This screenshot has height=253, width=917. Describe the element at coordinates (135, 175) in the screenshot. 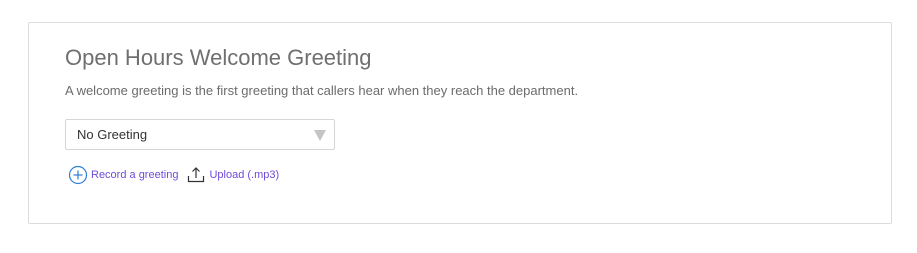

I see `record-greeting-label: Record a greeting` at that location.